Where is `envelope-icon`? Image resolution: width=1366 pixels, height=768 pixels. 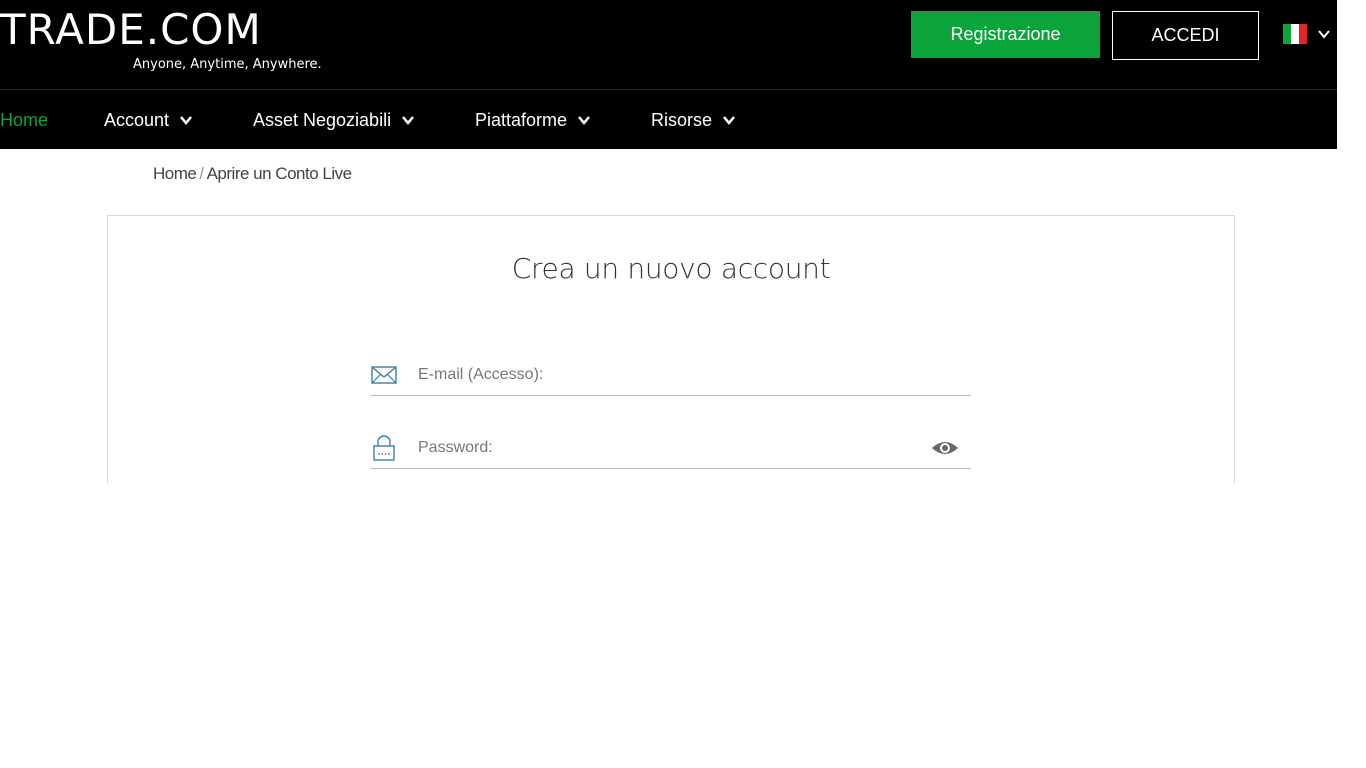 envelope-icon is located at coordinates (384, 375).